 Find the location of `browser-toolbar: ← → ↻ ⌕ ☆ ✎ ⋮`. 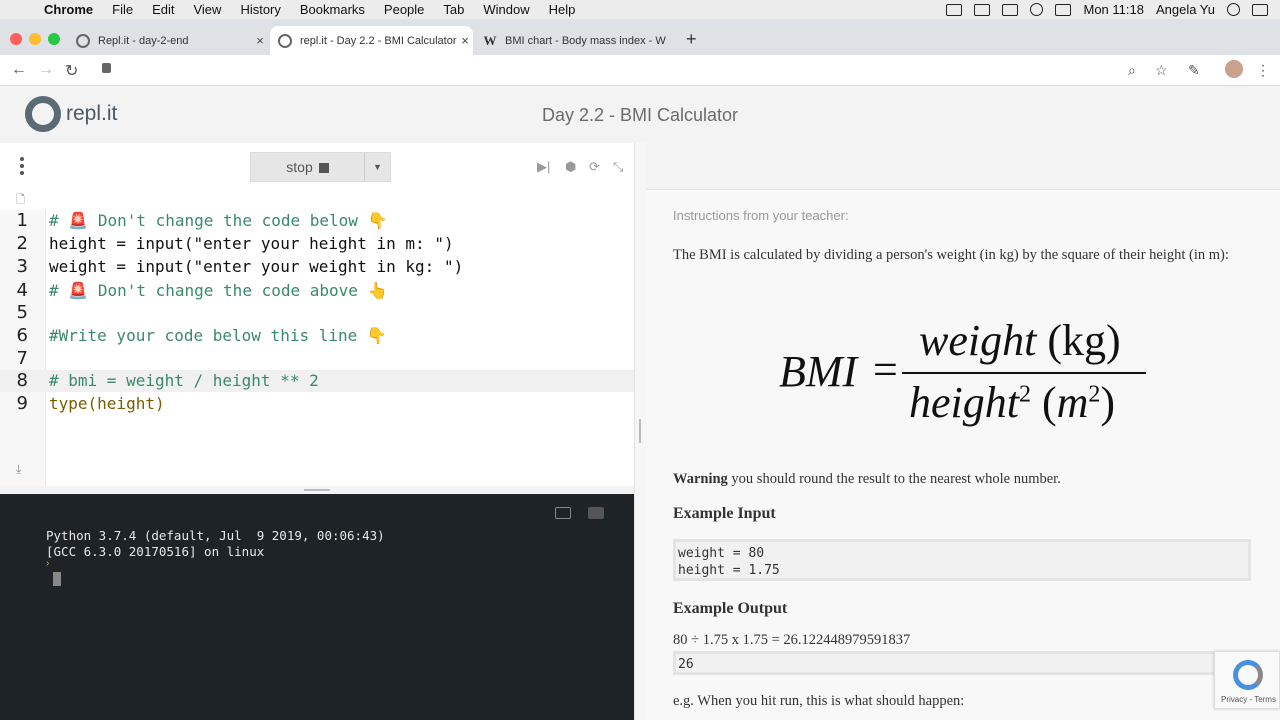

browser-toolbar: ← → ↻ ⌕ ☆ ✎ ⋮ is located at coordinates (640, 70).